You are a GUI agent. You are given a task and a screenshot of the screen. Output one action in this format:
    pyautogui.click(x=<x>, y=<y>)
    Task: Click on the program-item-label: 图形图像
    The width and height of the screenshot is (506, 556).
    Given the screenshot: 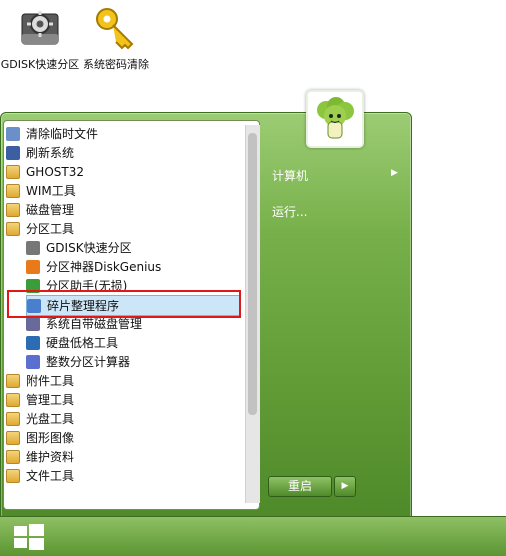 What is the action you would take?
    pyautogui.click(x=50, y=438)
    